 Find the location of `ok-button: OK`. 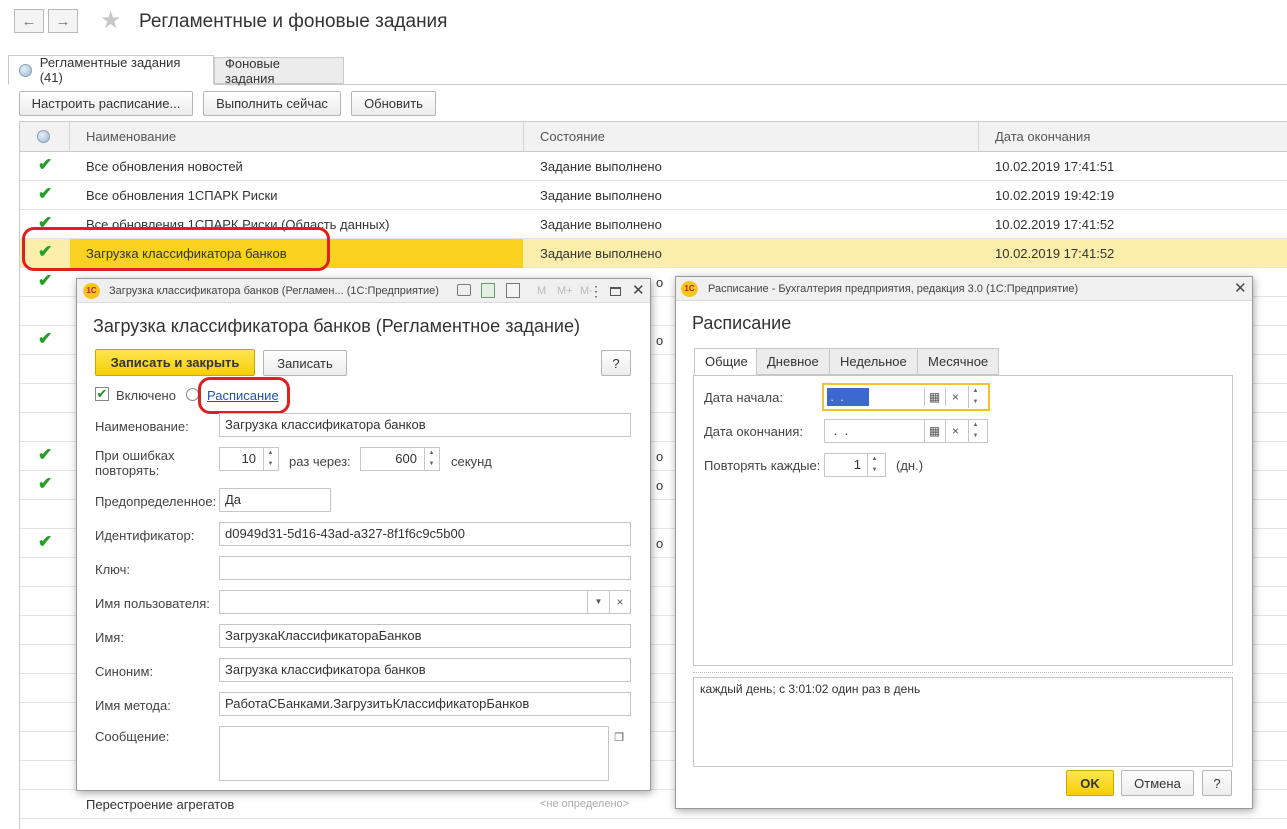

ok-button: OK is located at coordinates (1090, 783).